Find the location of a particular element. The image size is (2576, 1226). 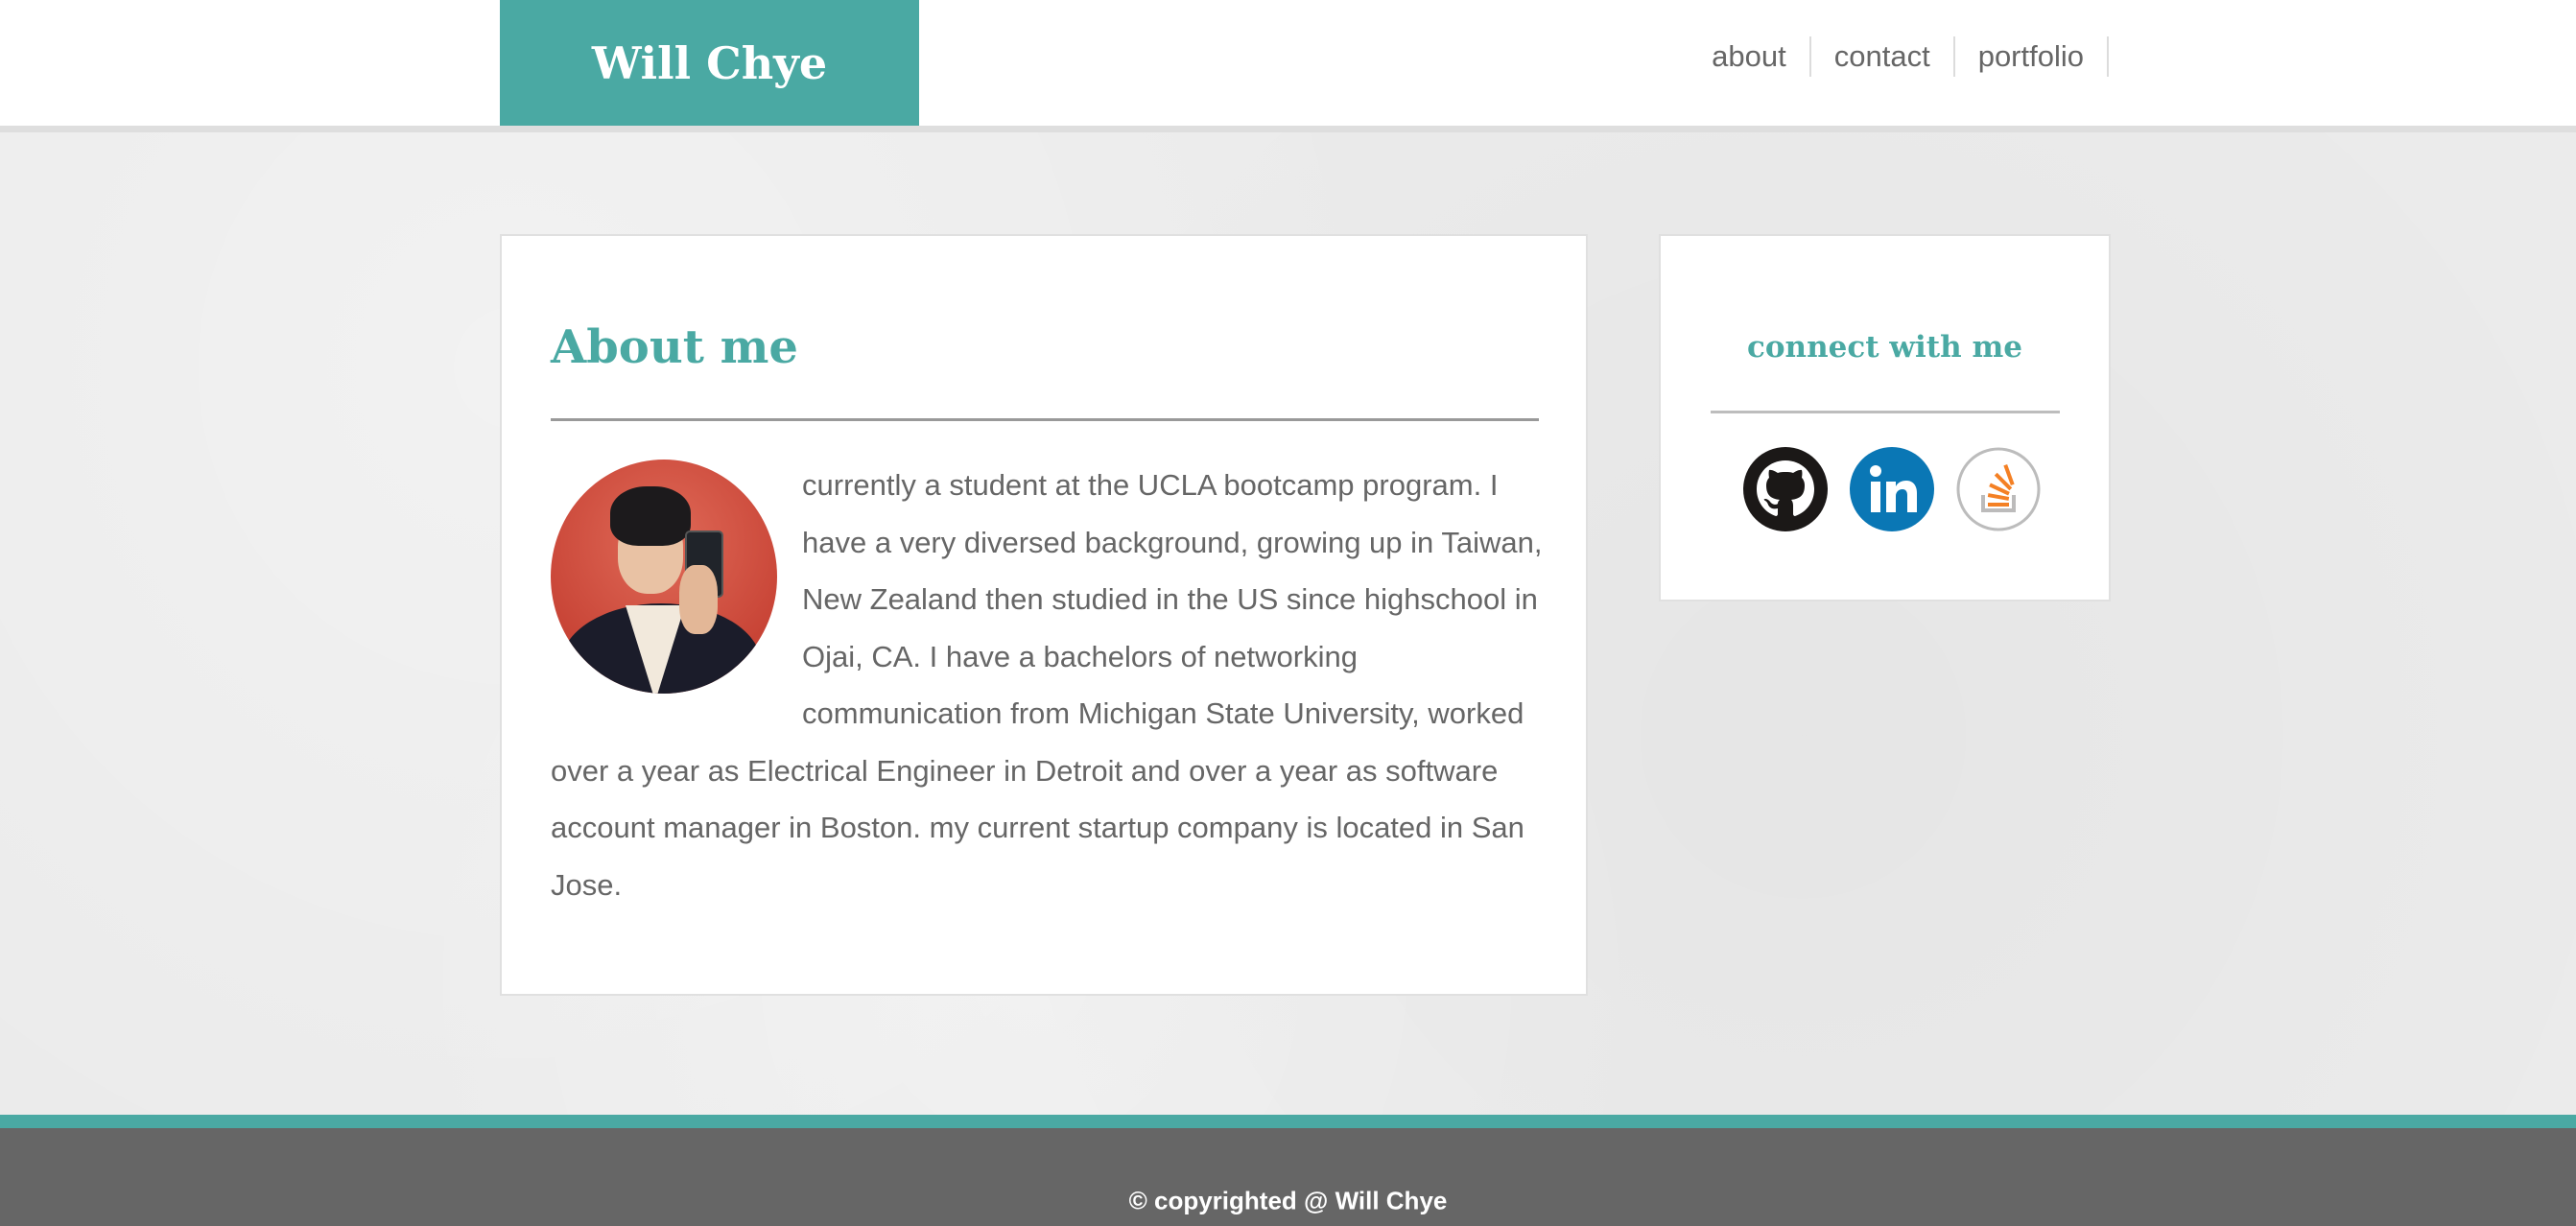

github-icon is located at coordinates (1786, 489).